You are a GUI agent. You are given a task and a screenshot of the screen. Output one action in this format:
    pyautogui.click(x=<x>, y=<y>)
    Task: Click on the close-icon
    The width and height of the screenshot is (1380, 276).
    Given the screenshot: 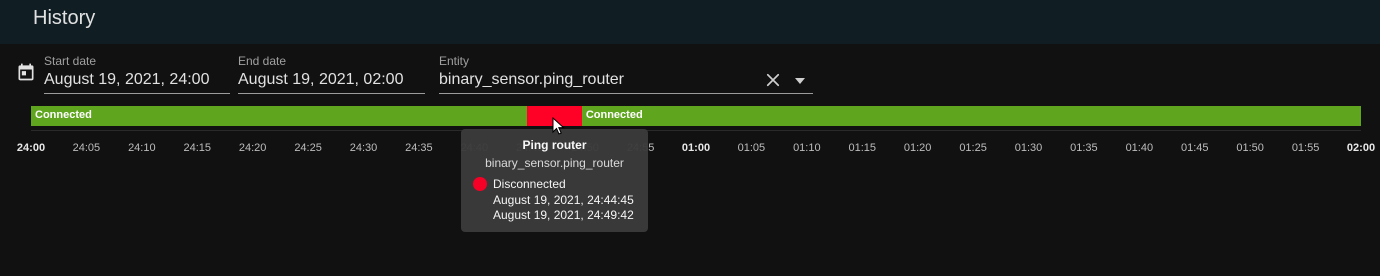 What is the action you would take?
    pyautogui.click(x=773, y=80)
    